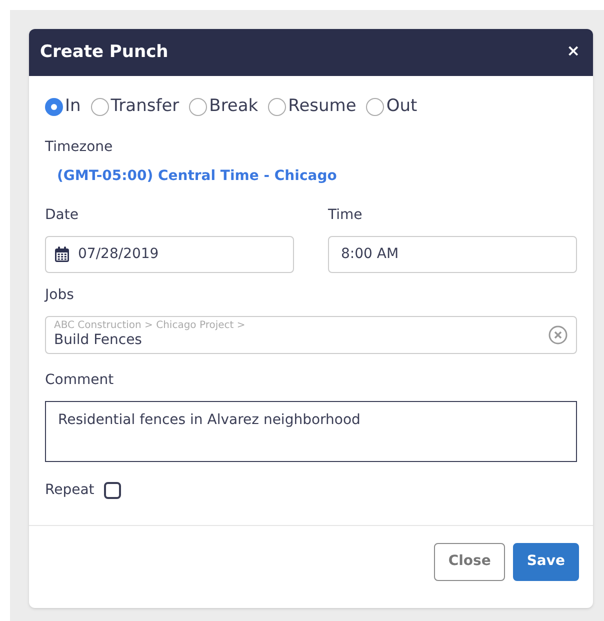 The width and height of the screenshot is (604, 621). What do you see at coordinates (79, 147) in the screenshot?
I see `timezone-label: Timezone` at bounding box center [79, 147].